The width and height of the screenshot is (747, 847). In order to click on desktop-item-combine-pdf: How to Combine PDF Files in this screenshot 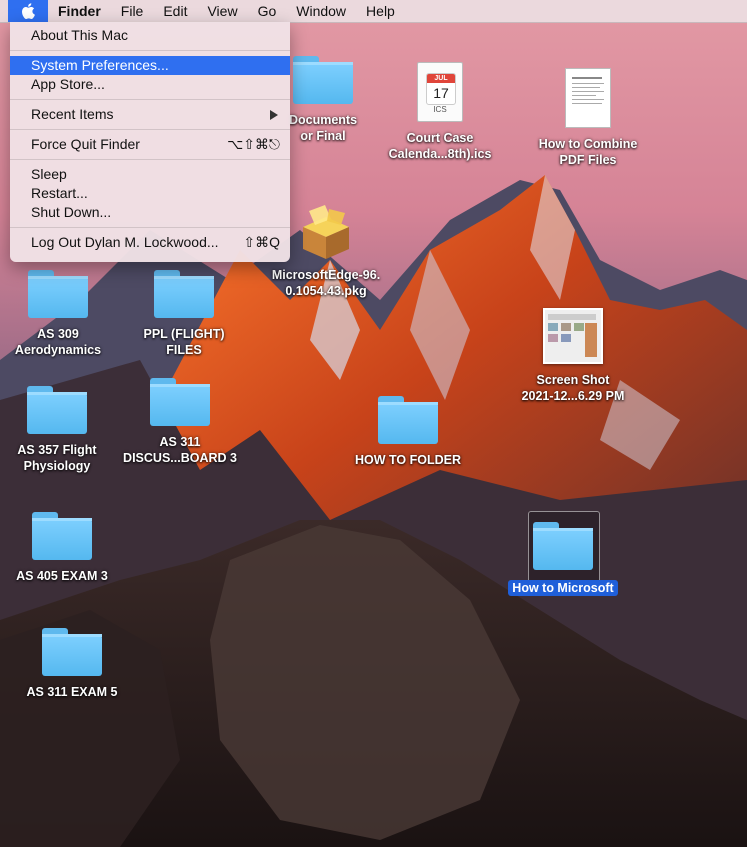, I will do `click(588, 118)`.